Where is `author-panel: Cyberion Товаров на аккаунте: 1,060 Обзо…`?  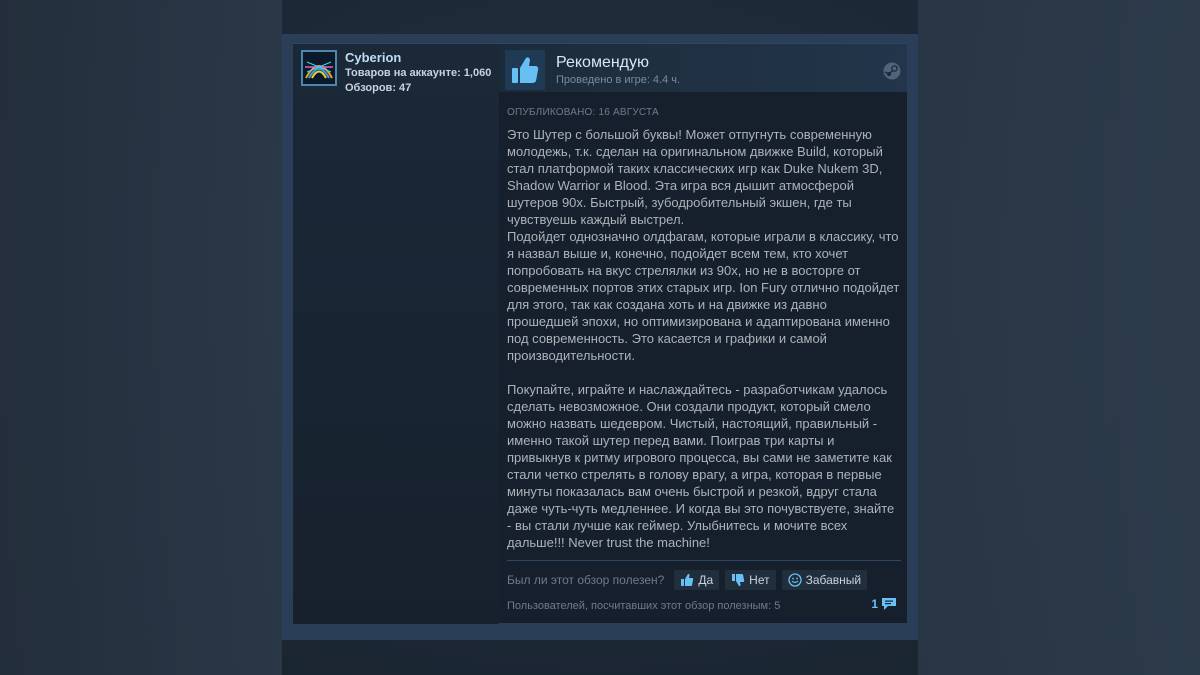
author-panel: Cyberion Товаров на аккаунте: 1,060 Обзо… is located at coordinates (396, 334).